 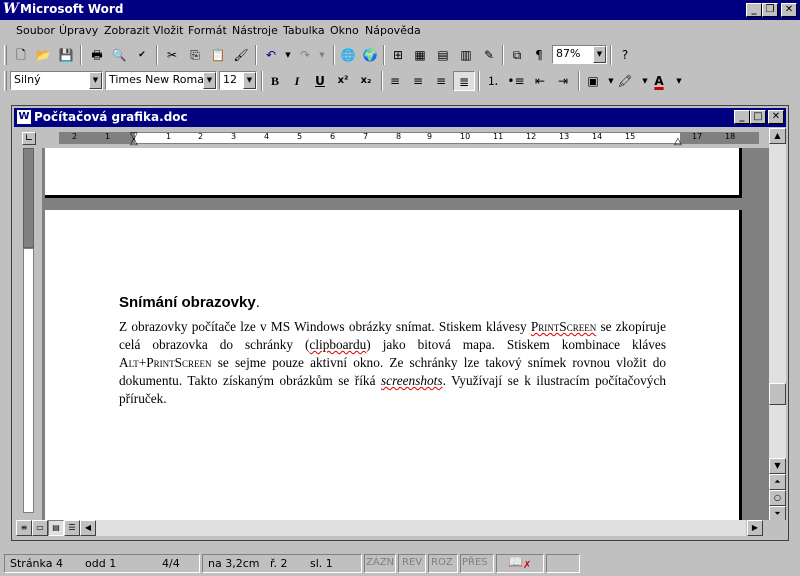 I want to click on vertical-ruler, so click(x=28, y=334).